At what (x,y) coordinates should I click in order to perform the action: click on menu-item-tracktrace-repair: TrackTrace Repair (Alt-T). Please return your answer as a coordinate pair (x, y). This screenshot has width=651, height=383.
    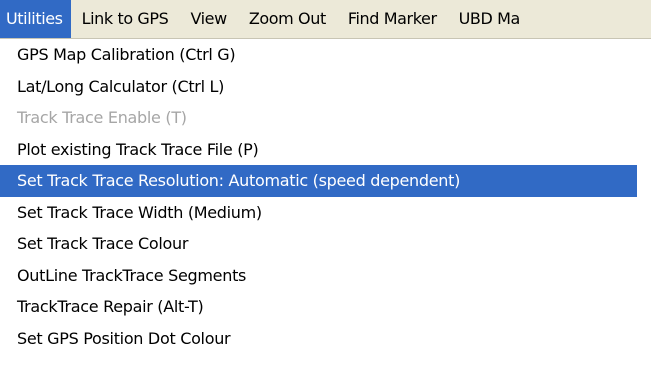
    Looking at the image, I should click on (325, 307).